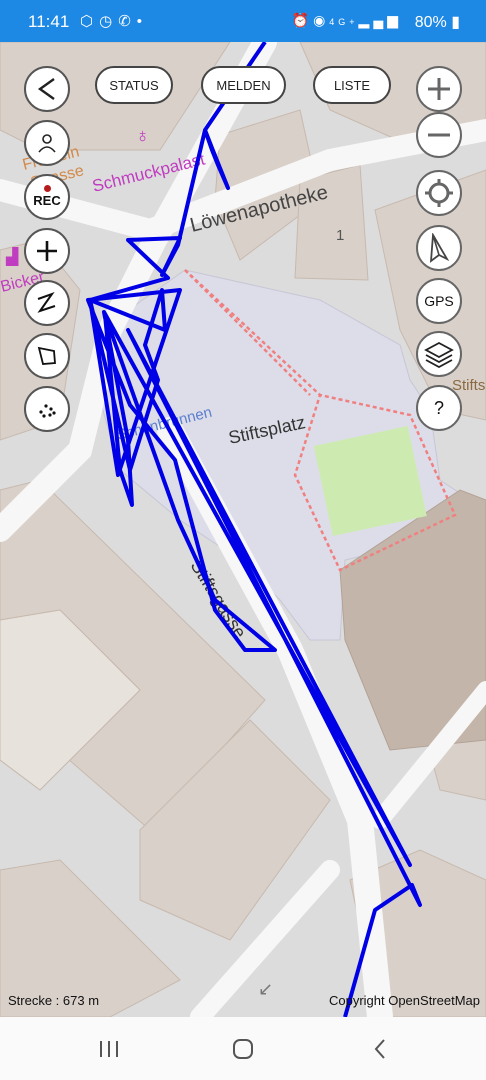  I want to click on user-button, so click(47, 143).